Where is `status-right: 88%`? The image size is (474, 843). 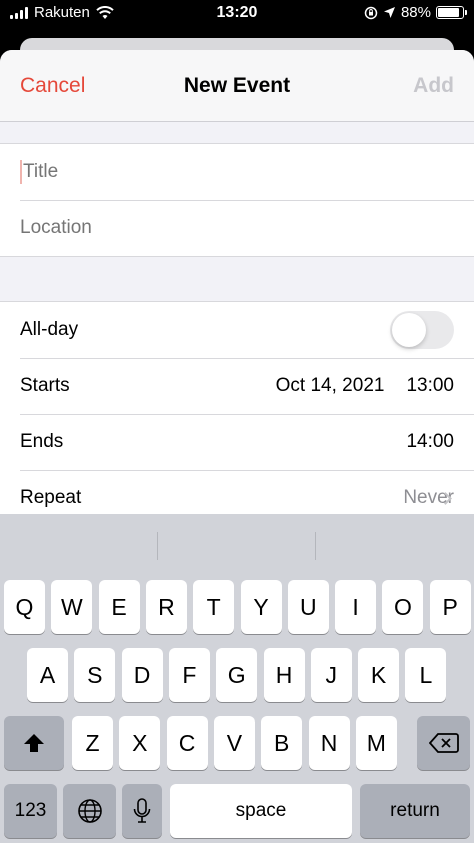
status-right: 88% is located at coordinates (415, 12).